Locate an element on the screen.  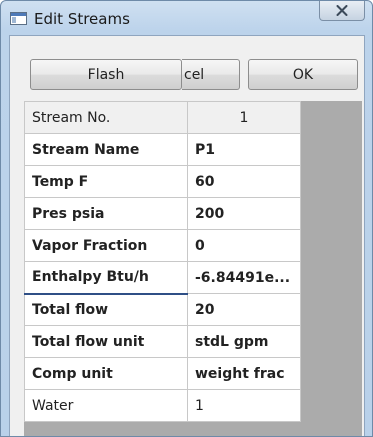
flash-button: Flash is located at coordinates (106, 74).